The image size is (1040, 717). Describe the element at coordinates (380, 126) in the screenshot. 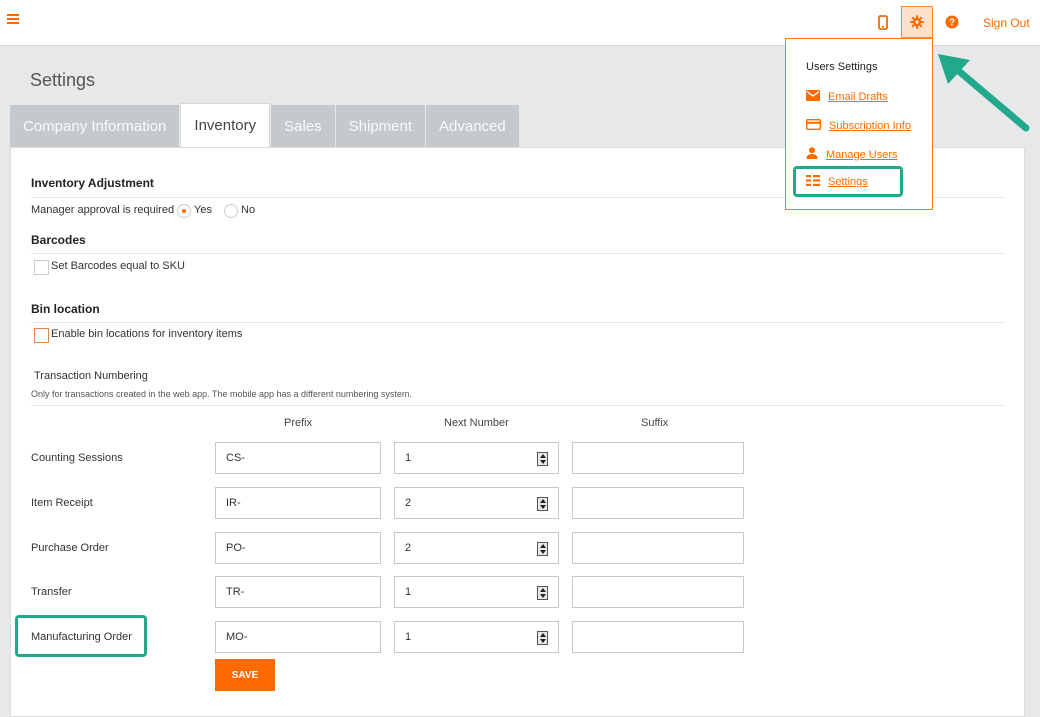

I see `tab-shipment: Shipment` at that location.